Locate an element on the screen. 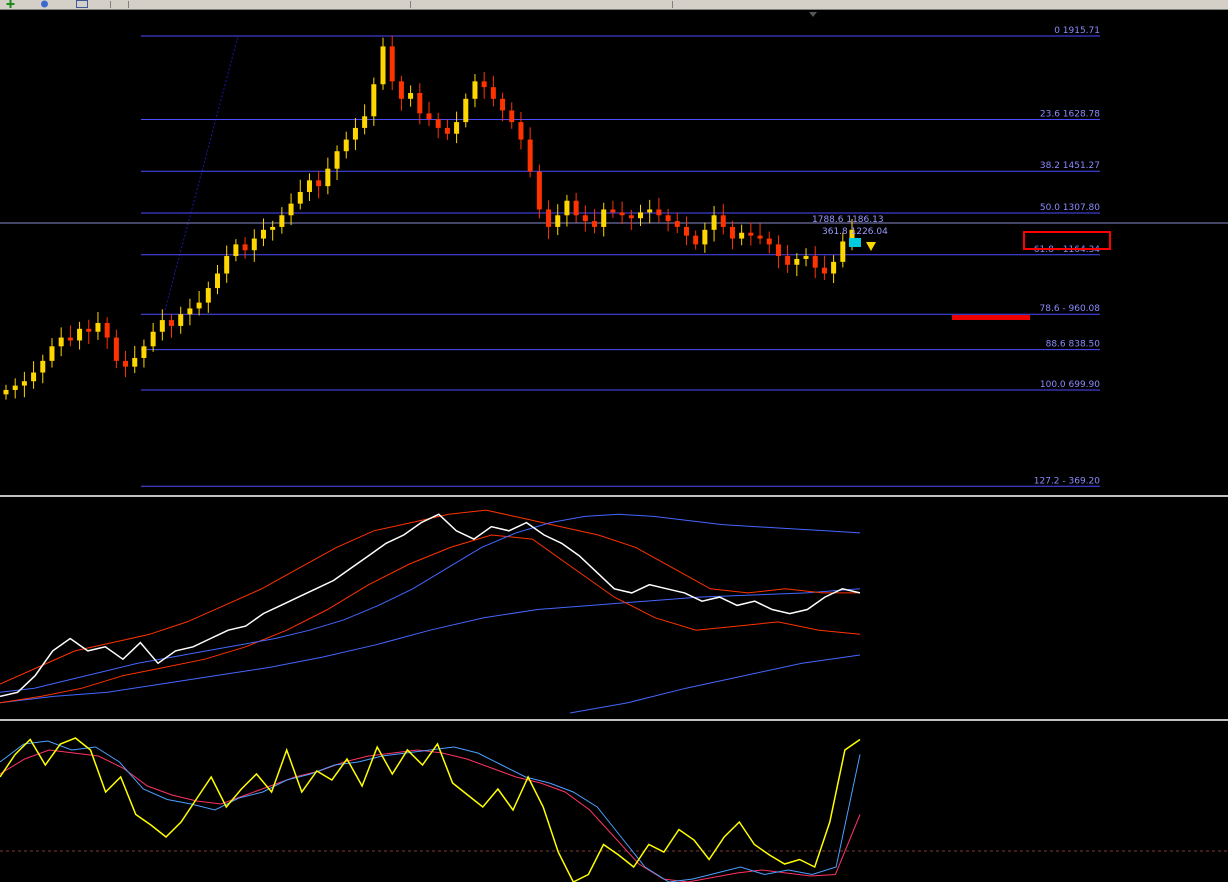 The height and width of the screenshot is (882, 1228). fib-label: 78.6 - 960.08 is located at coordinates (1070, 309).